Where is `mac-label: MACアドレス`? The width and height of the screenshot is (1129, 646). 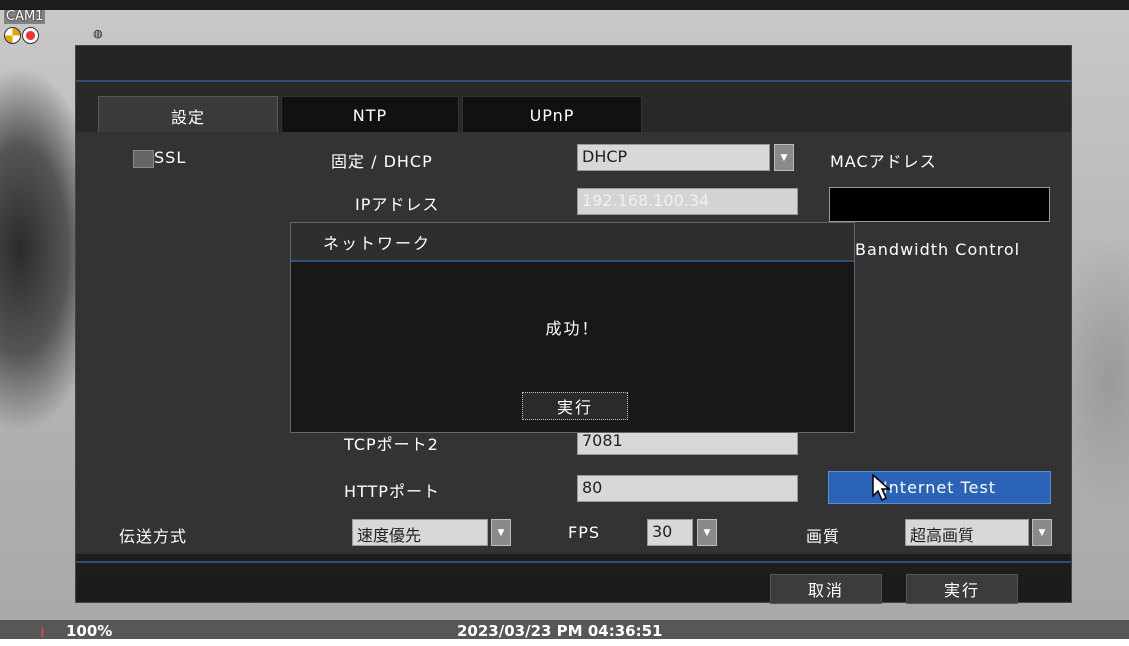
mac-label: MACアドレス is located at coordinates (883, 161).